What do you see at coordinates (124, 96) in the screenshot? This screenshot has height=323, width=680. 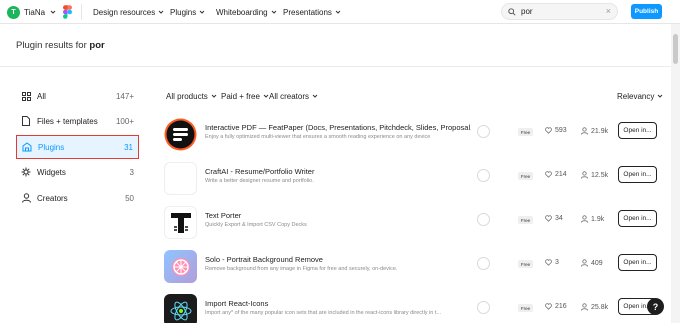 I see `sidebar-item-count: 147+` at bounding box center [124, 96].